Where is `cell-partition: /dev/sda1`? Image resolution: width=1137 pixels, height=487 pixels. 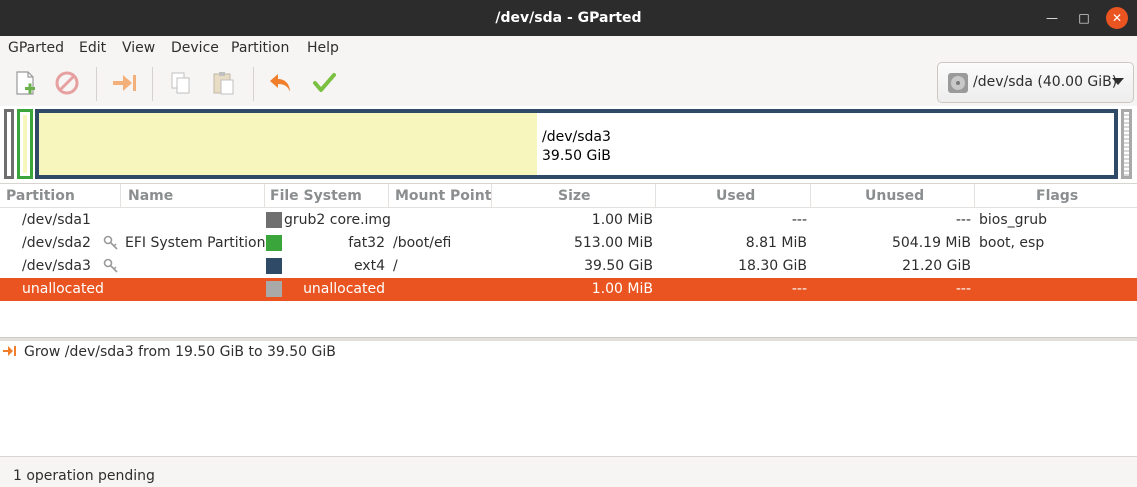
cell-partition: /dev/sda1 is located at coordinates (56, 220).